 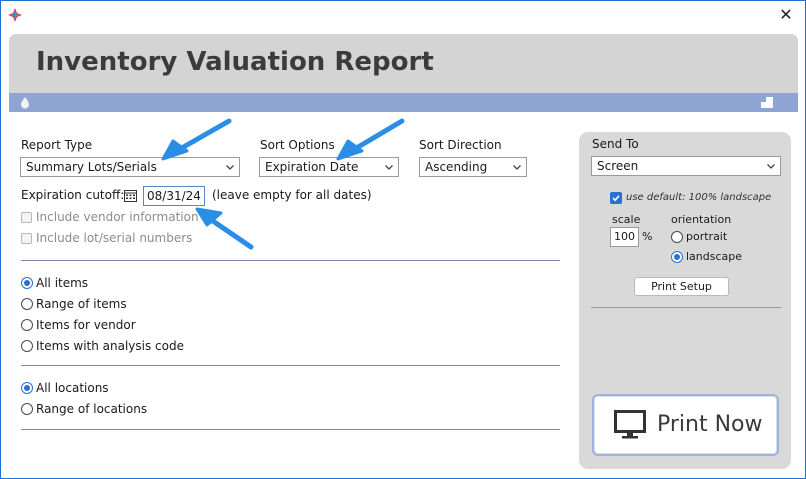 What do you see at coordinates (630, 424) in the screenshot?
I see `monitor-icon` at bounding box center [630, 424].